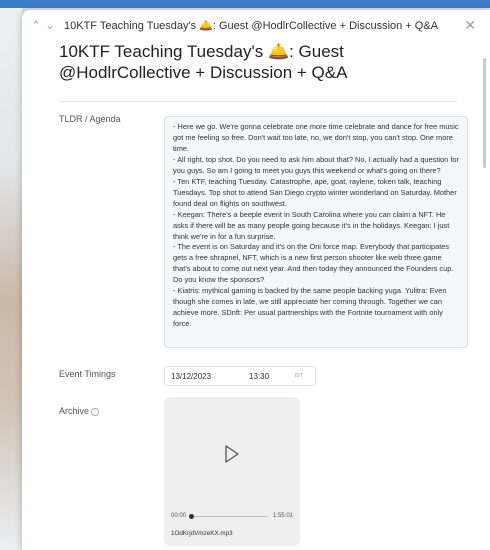 The height and width of the screenshot is (550, 490). What do you see at coordinates (192, 516) in the screenshot?
I see `progress-knob` at bounding box center [192, 516].